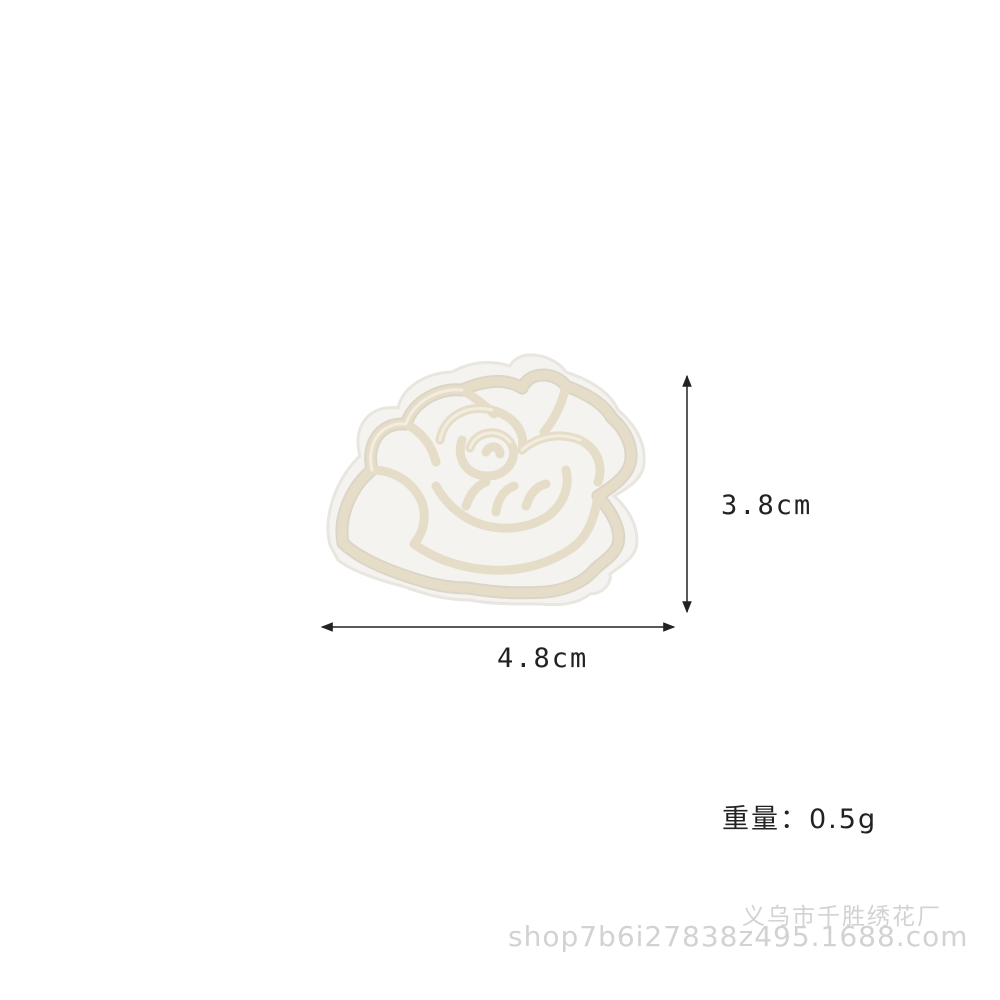 The image size is (1000, 1000). I want to click on rose-embroidery-patch-icon, so click(506, 492).